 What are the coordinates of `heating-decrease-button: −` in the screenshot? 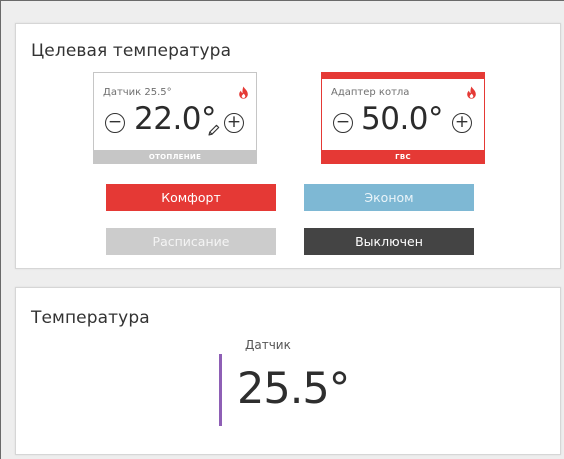 It's located at (115, 123).